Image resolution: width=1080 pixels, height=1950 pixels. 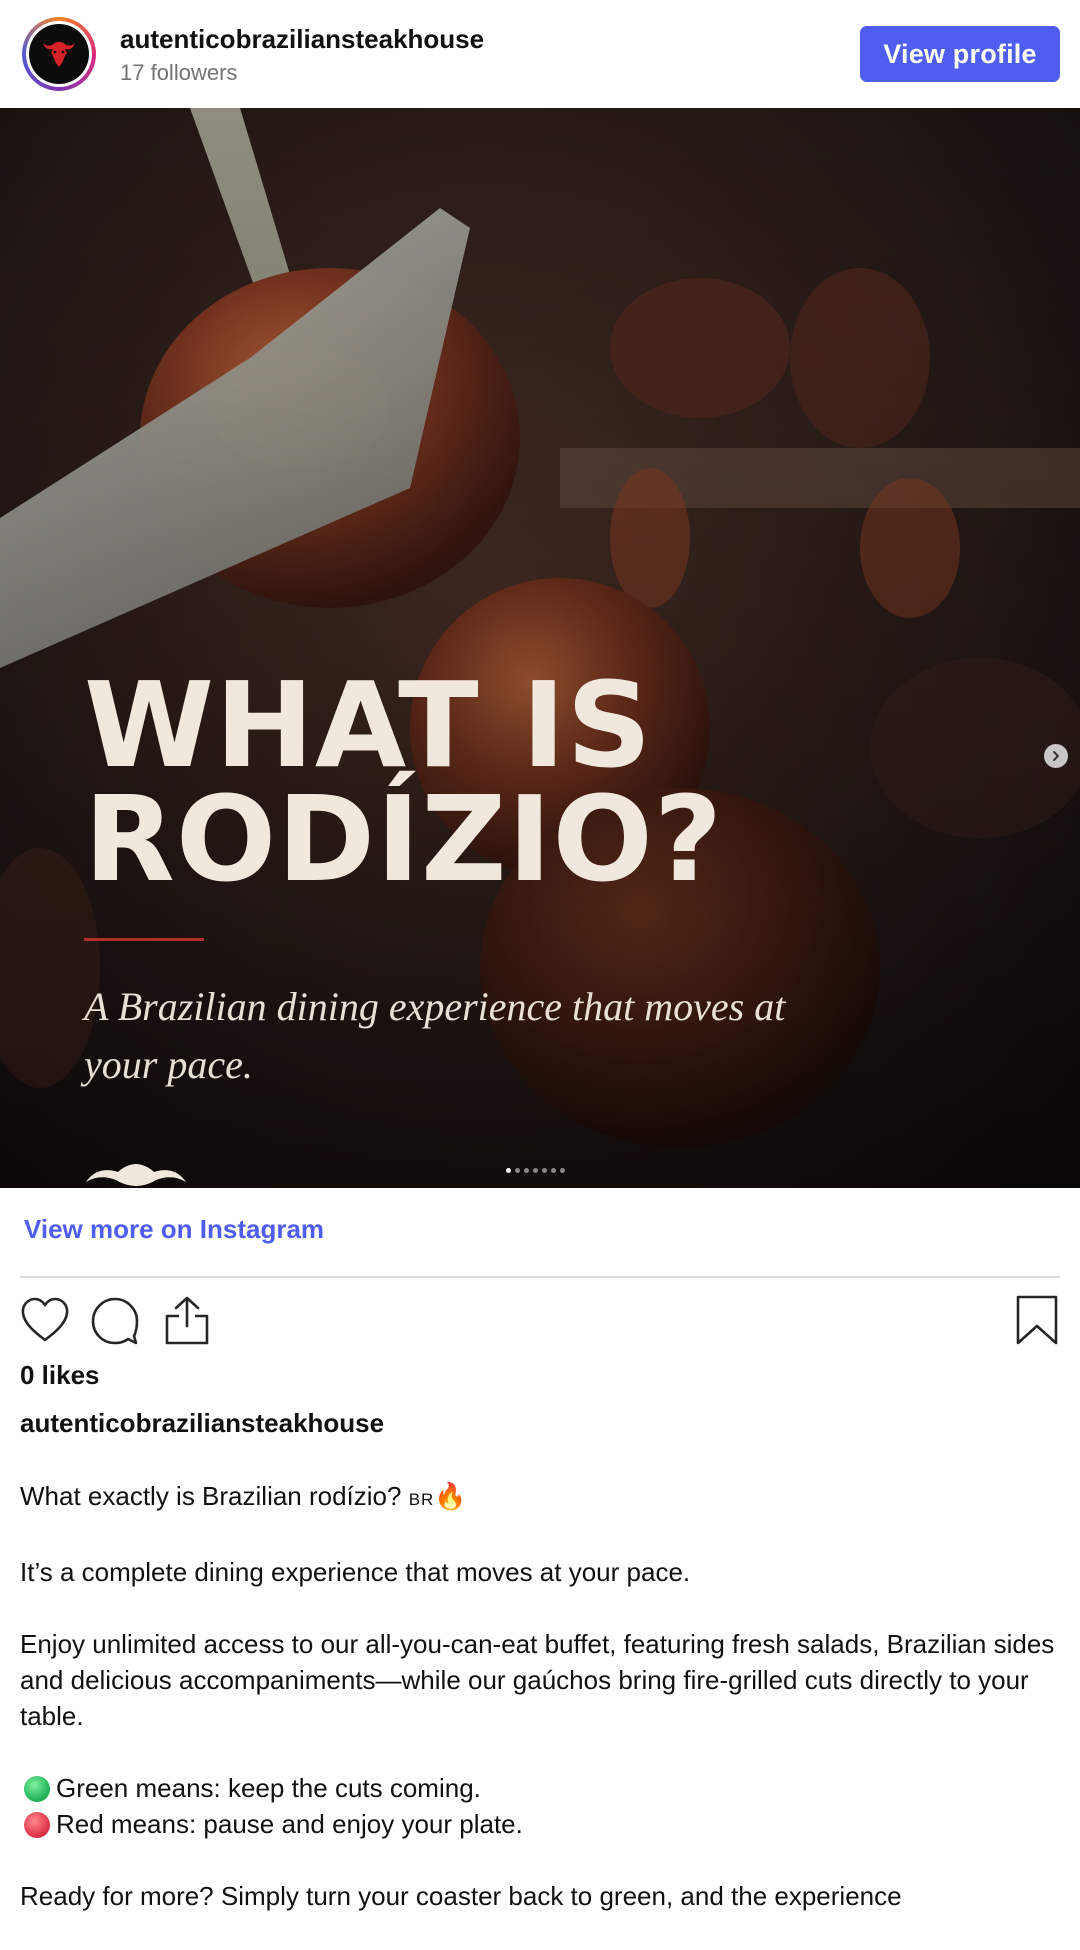 What do you see at coordinates (179, 72) in the screenshot?
I see `follower-count: 17 followers` at bounding box center [179, 72].